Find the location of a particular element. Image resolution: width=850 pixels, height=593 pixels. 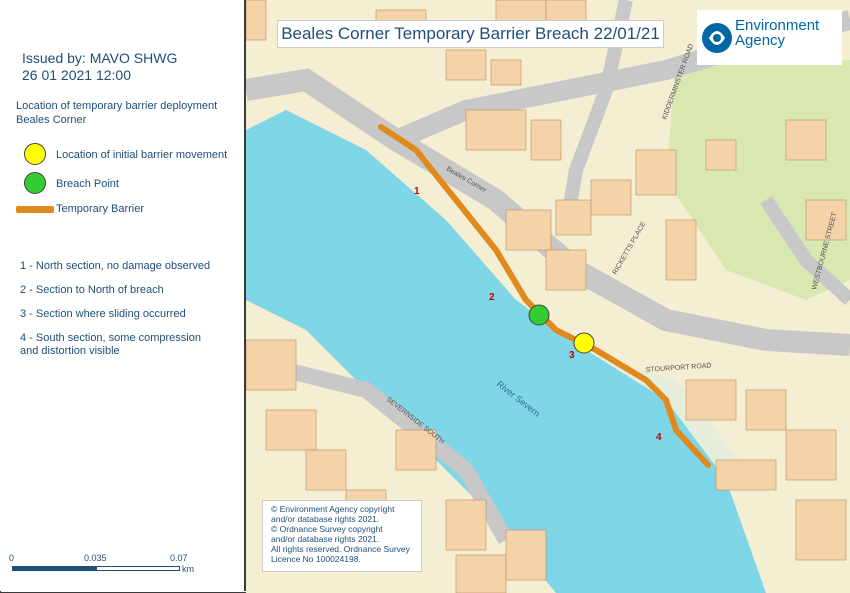

section-4-note: 4 - South section, some compression is located at coordinates (110, 338).